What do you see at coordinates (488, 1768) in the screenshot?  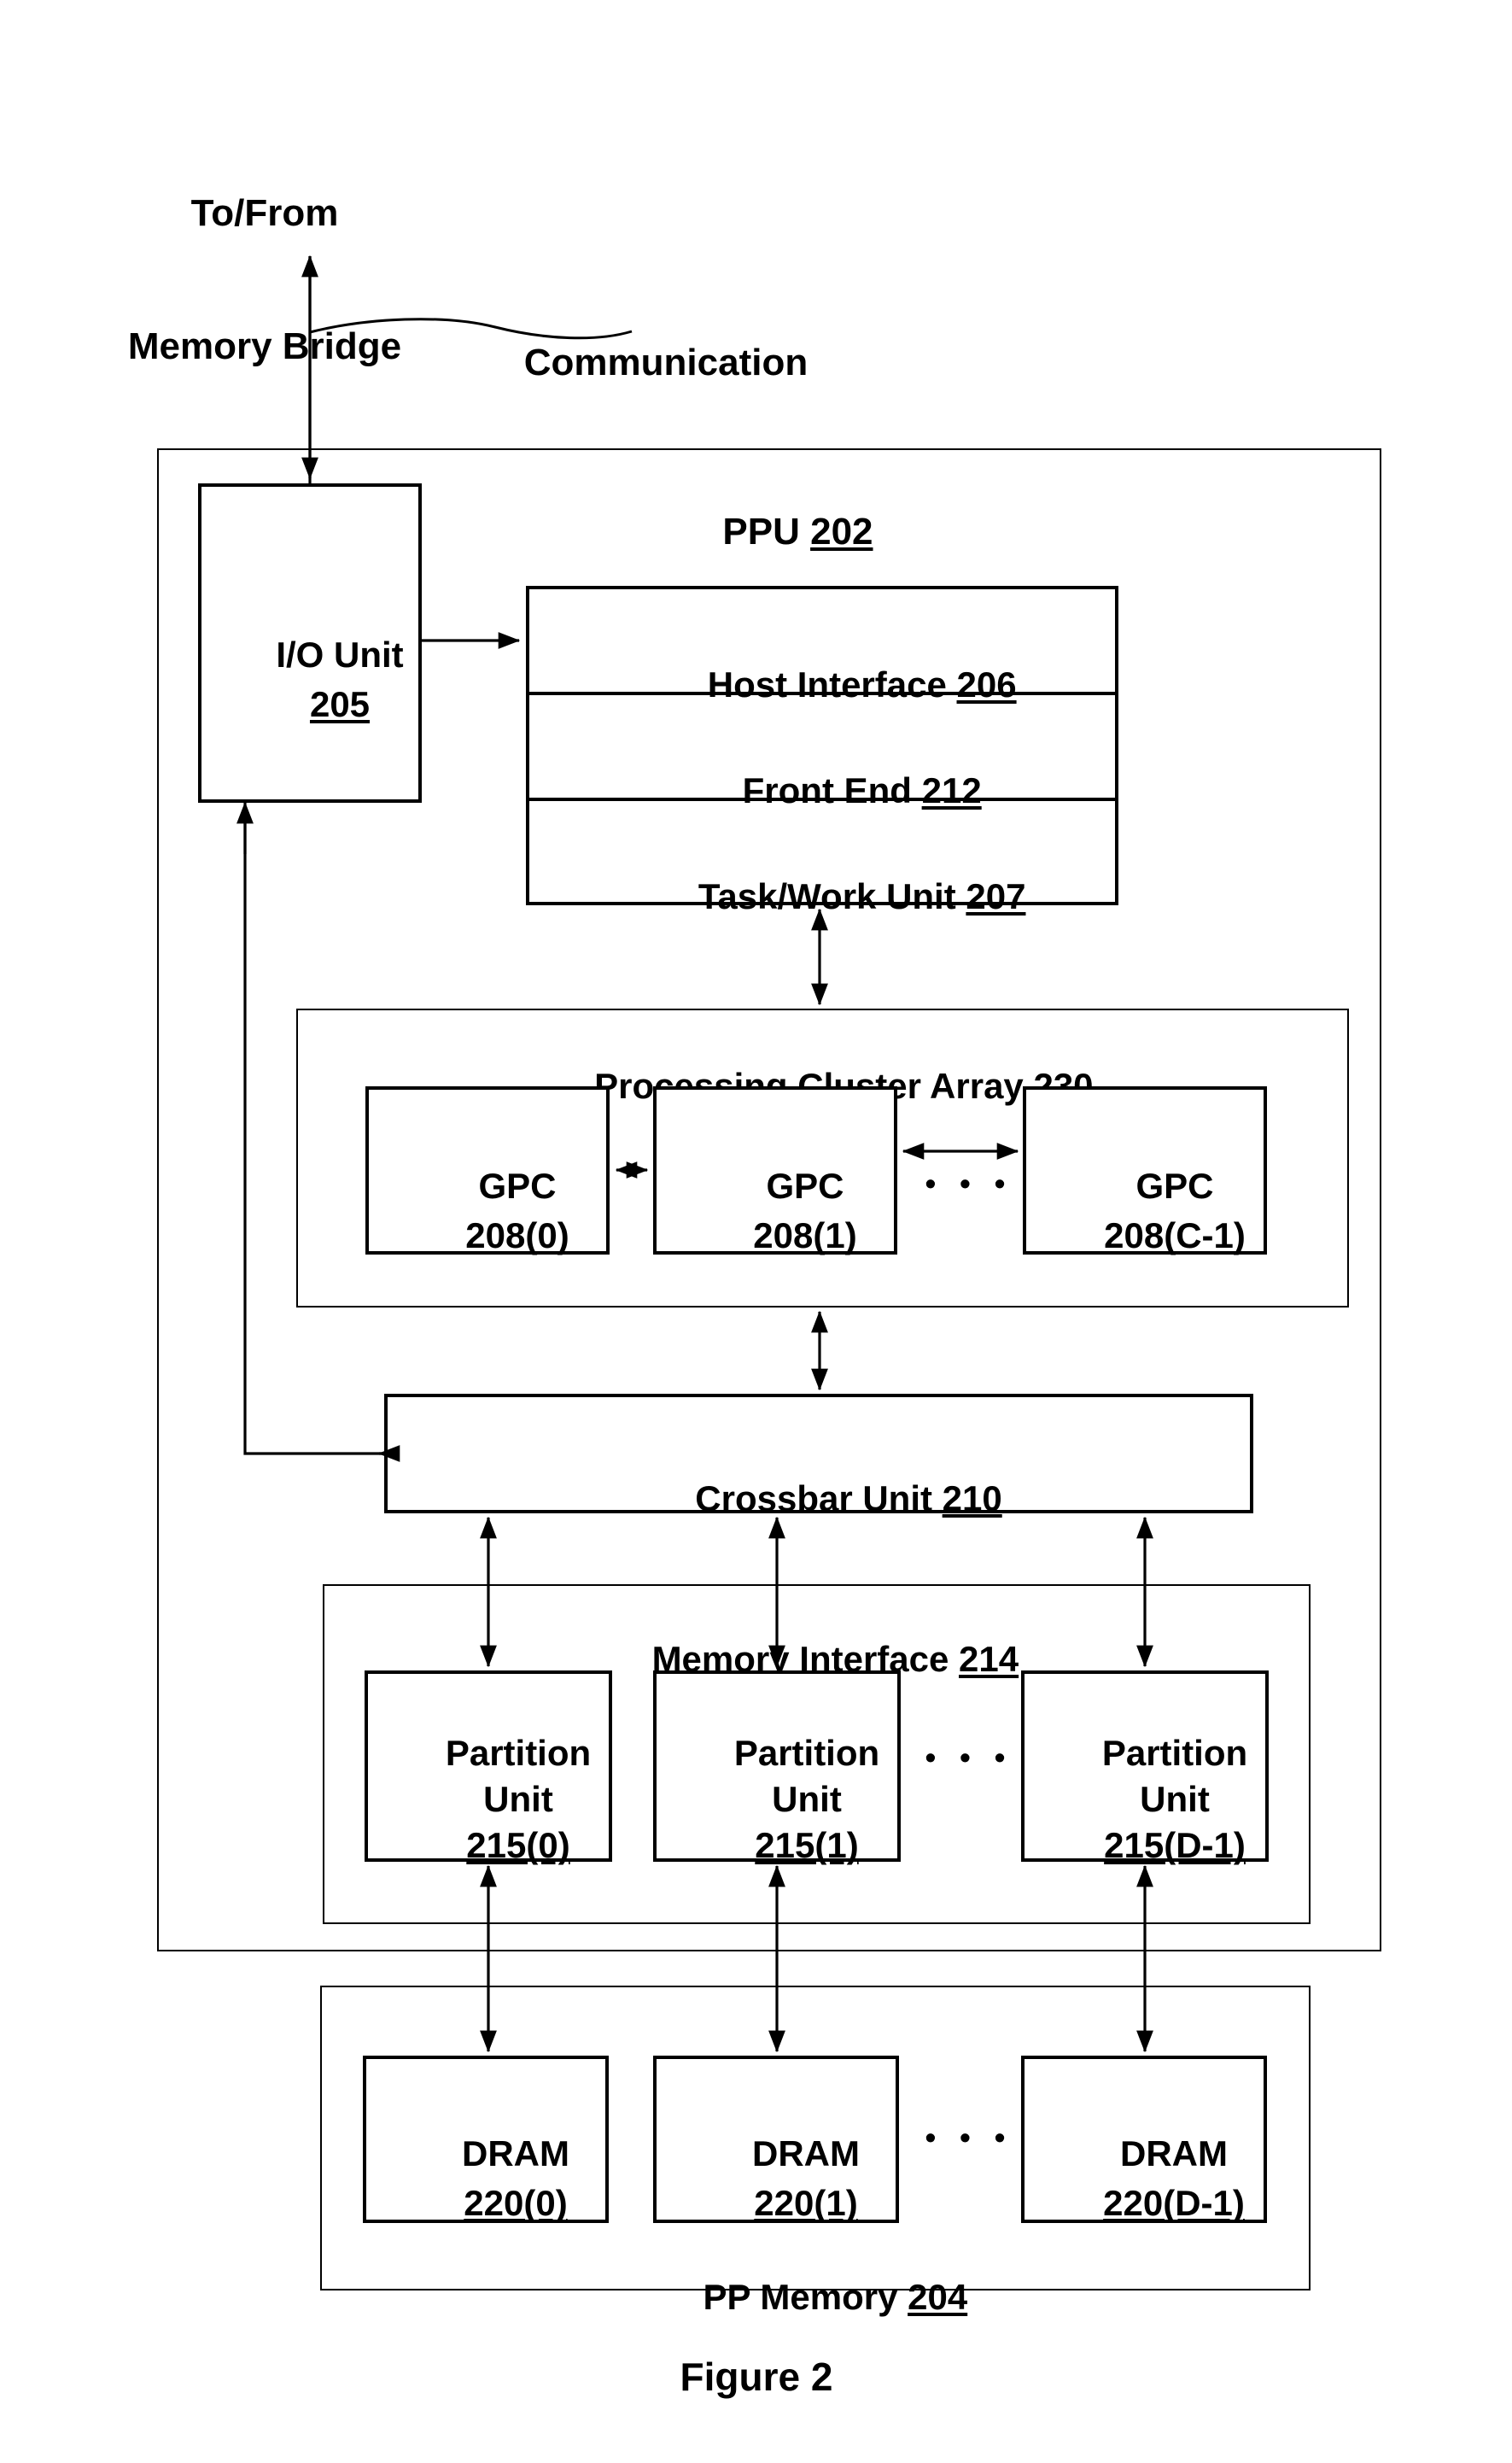 I see `partition-unit-box-0: Partition Unit 215(0)` at bounding box center [488, 1768].